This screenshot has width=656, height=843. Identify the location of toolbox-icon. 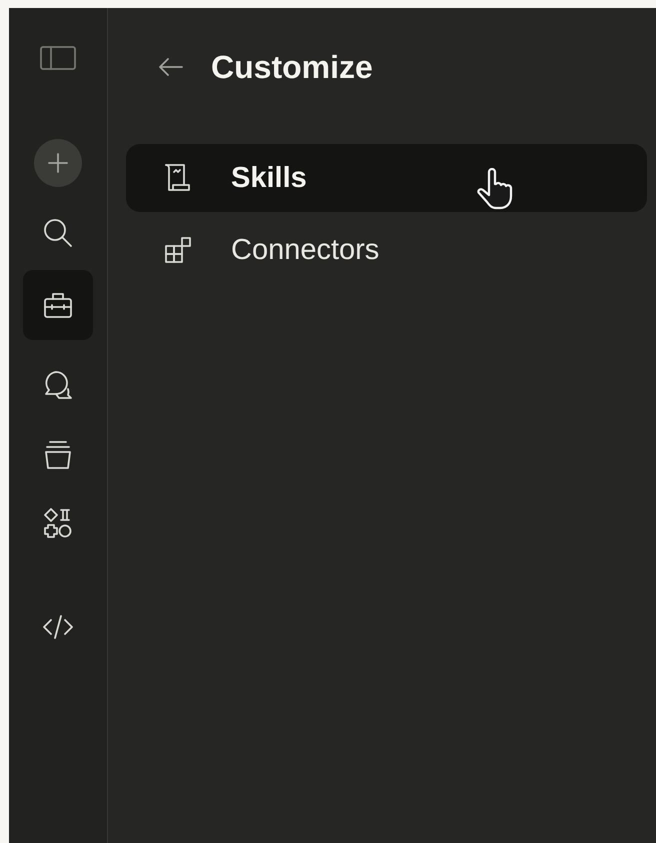
(58, 305).